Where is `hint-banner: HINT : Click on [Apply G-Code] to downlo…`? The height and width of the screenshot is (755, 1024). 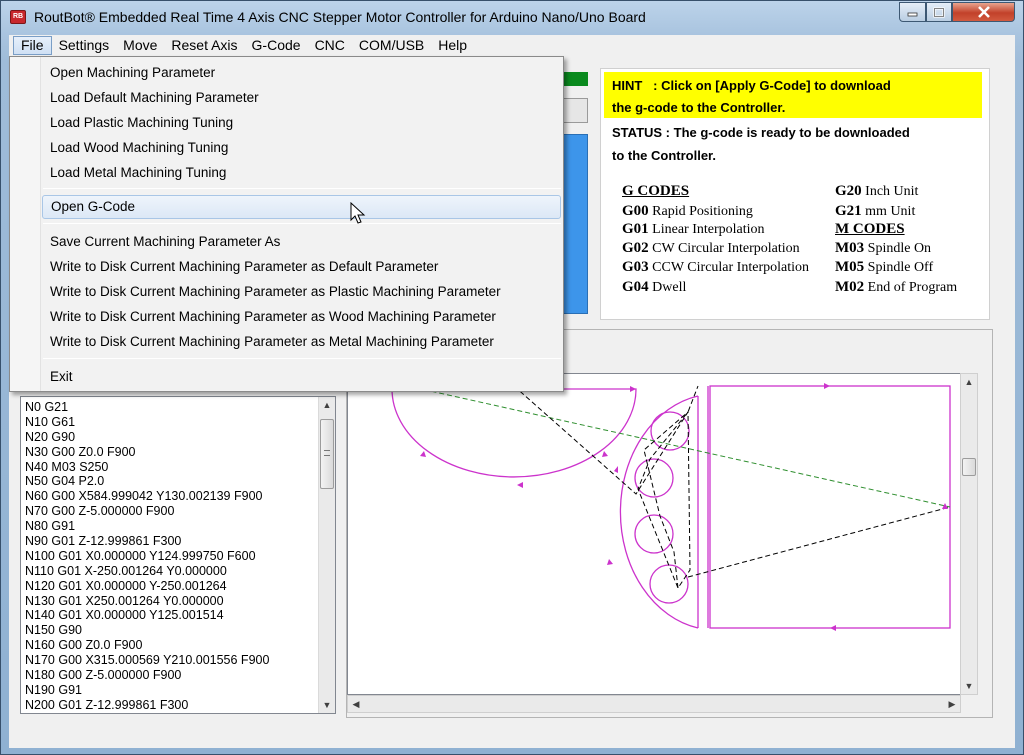
hint-banner: HINT : Click on [Apply G-Code] to downlo… is located at coordinates (793, 95).